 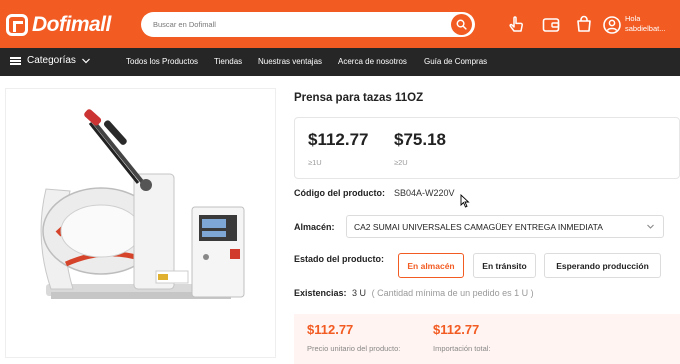 What do you see at coordinates (359, 98) in the screenshot?
I see `product-title: Prensa para tazas 11OZ` at bounding box center [359, 98].